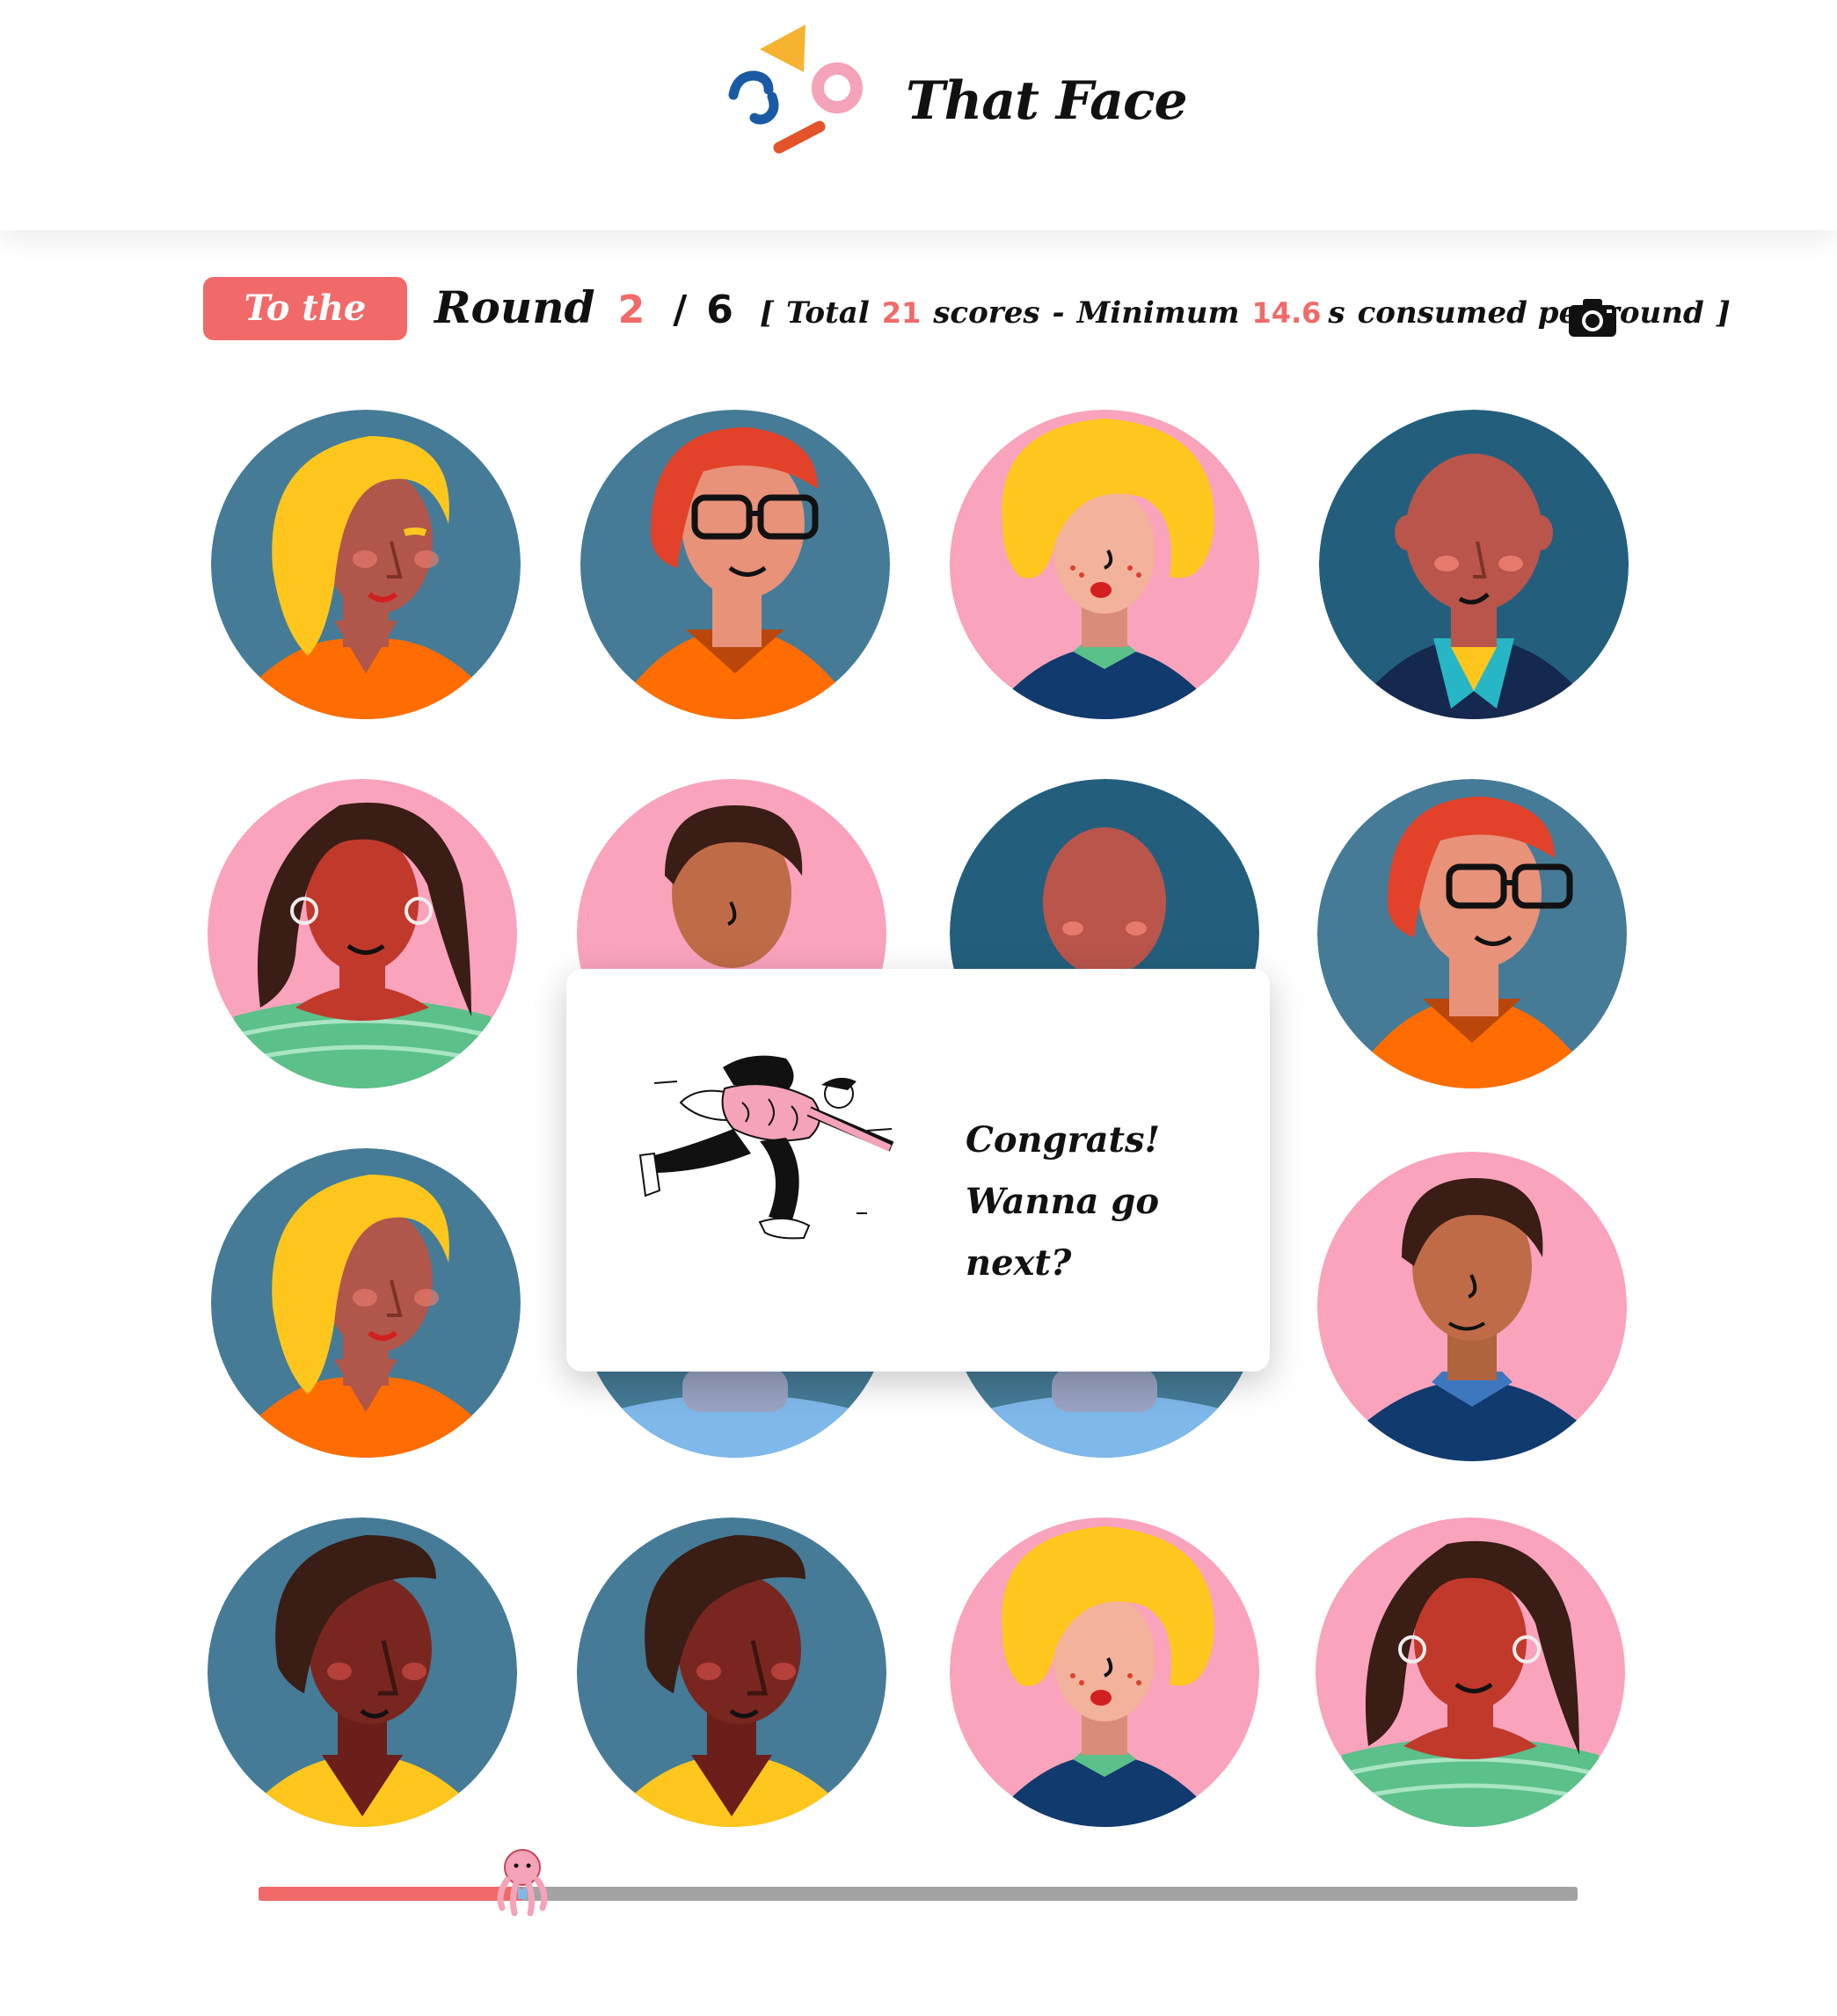 Image resolution: width=1837 pixels, height=2016 pixels. What do you see at coordinates (795, 89) in the screenshot?
I see `that-face-logo` at bounding box center [795, 89].